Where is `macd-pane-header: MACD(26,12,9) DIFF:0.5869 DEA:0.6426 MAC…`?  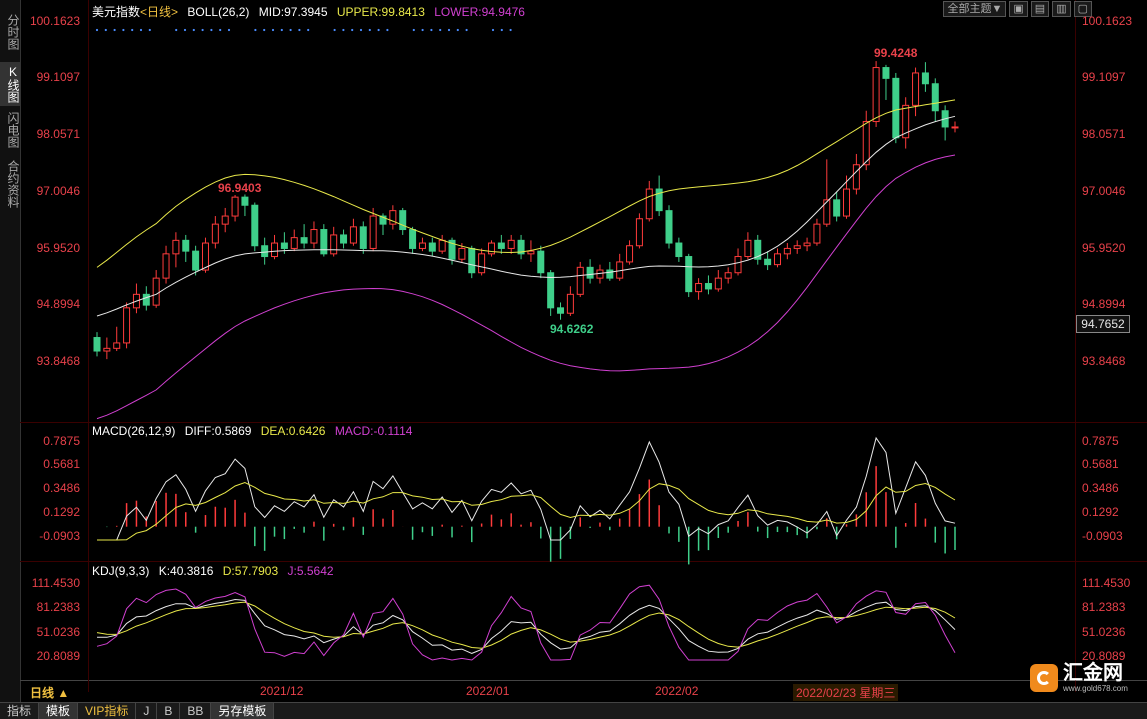 macd-pane-header: MACD(26,12,9) DIFF:0.5869 DEA:0.6426 MAC… is located at coordinates (255, 431).